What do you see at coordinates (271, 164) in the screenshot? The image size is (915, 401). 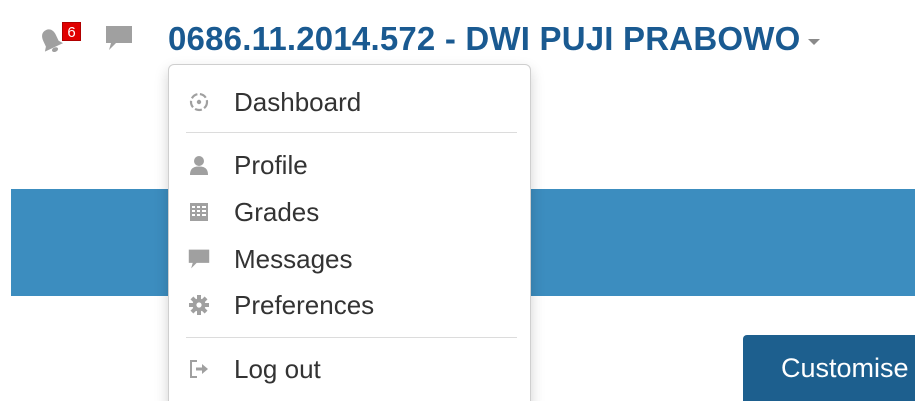 I see `menu-item-label: Profile` at bounding box center [271, 164].